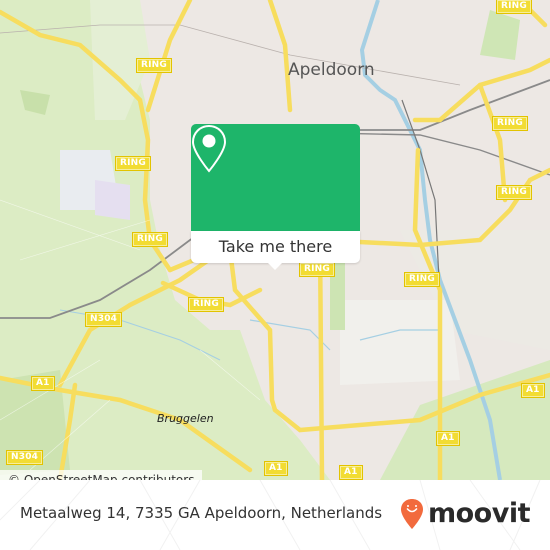 This screenshot has width=550, height=550. What do you see at coordinates (185, 418) in the screenshot?
I see `village-label: Bruggelen` at bounding box center [185, 418].